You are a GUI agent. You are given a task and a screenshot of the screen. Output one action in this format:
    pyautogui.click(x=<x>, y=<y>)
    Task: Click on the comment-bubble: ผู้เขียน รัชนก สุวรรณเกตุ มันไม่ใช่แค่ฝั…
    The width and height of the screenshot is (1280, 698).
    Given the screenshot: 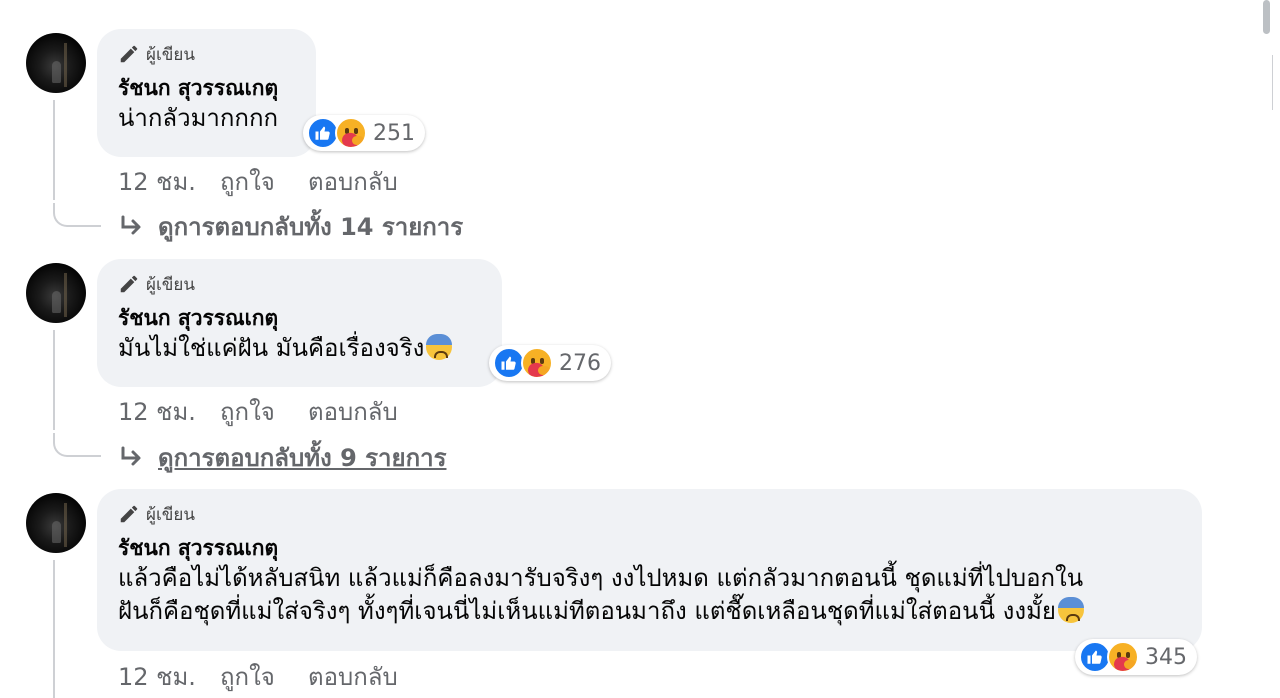 What is the action you would take?
    pyautogui.click(x=299, y=323)
    